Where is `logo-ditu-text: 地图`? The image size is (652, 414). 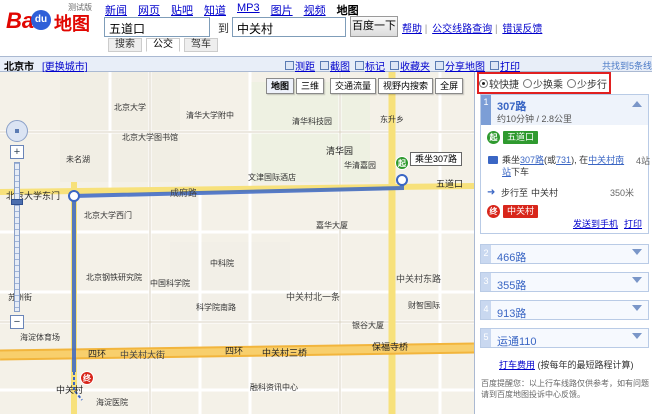 logo-ditu-text: 地图 is located at coordinates (72, 24).